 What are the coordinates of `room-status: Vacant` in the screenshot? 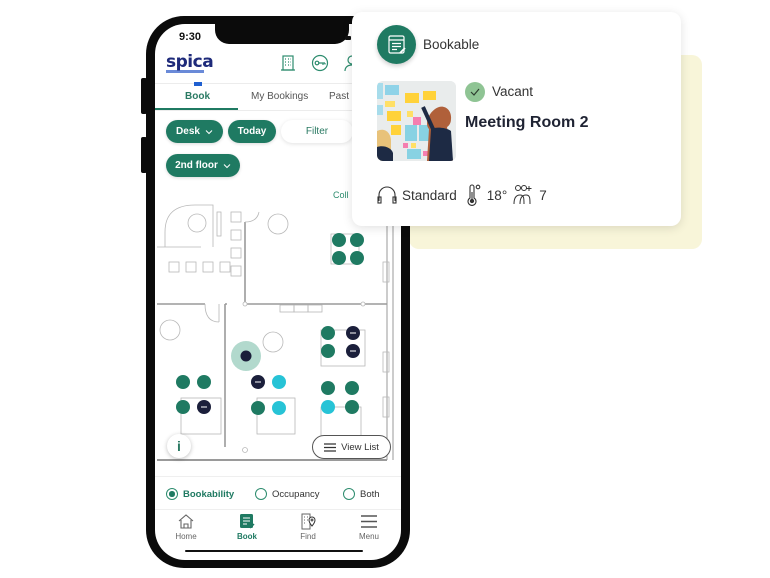 It's located at (513, 91).